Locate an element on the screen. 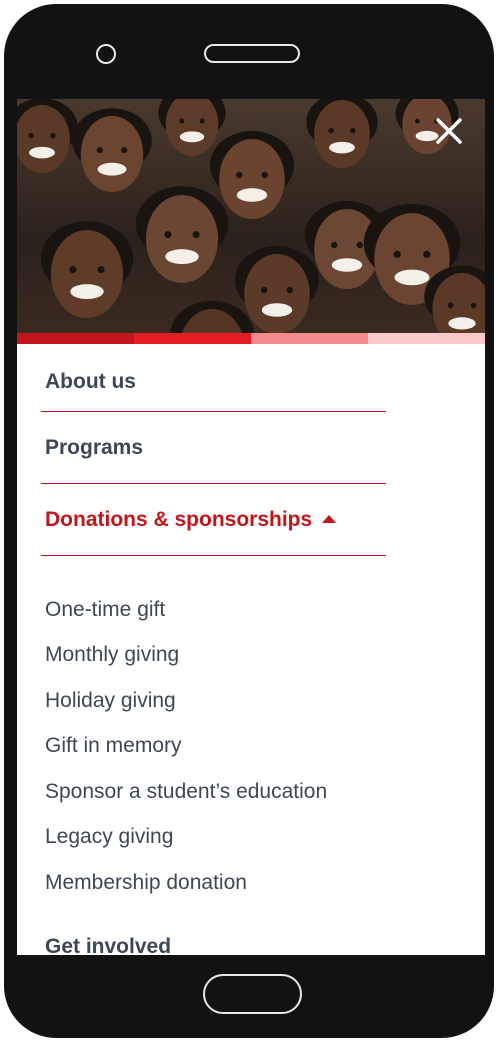 The image size is (498, 1042). home-button is located at coordinates (252, 994).